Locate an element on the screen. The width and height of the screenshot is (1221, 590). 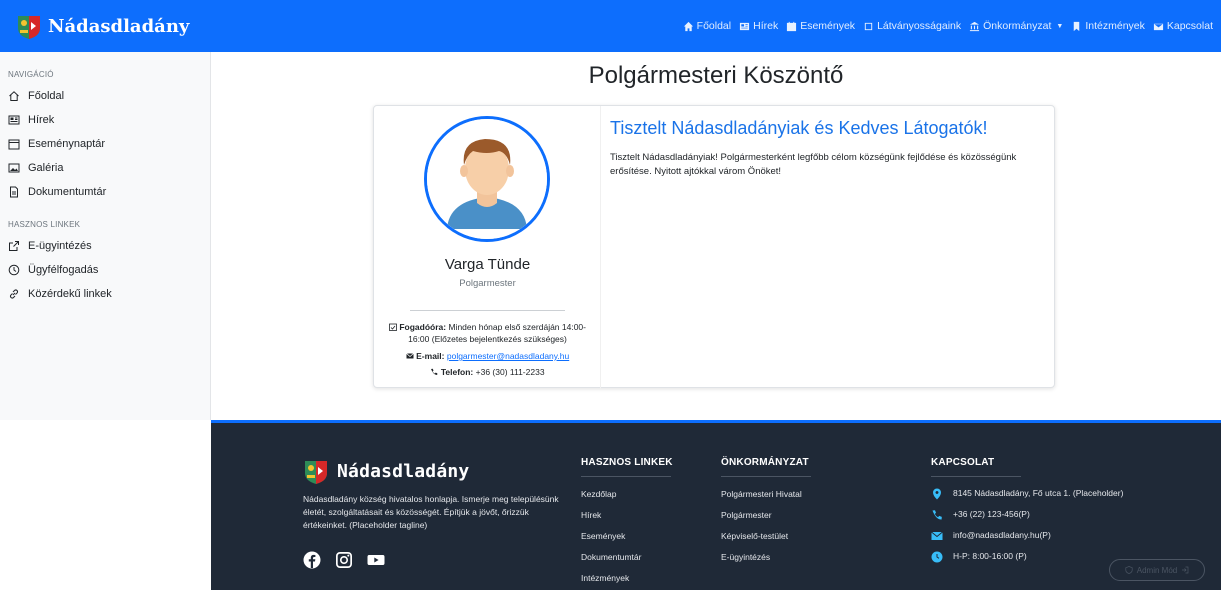
social-links is located at coordinates (344, 560).